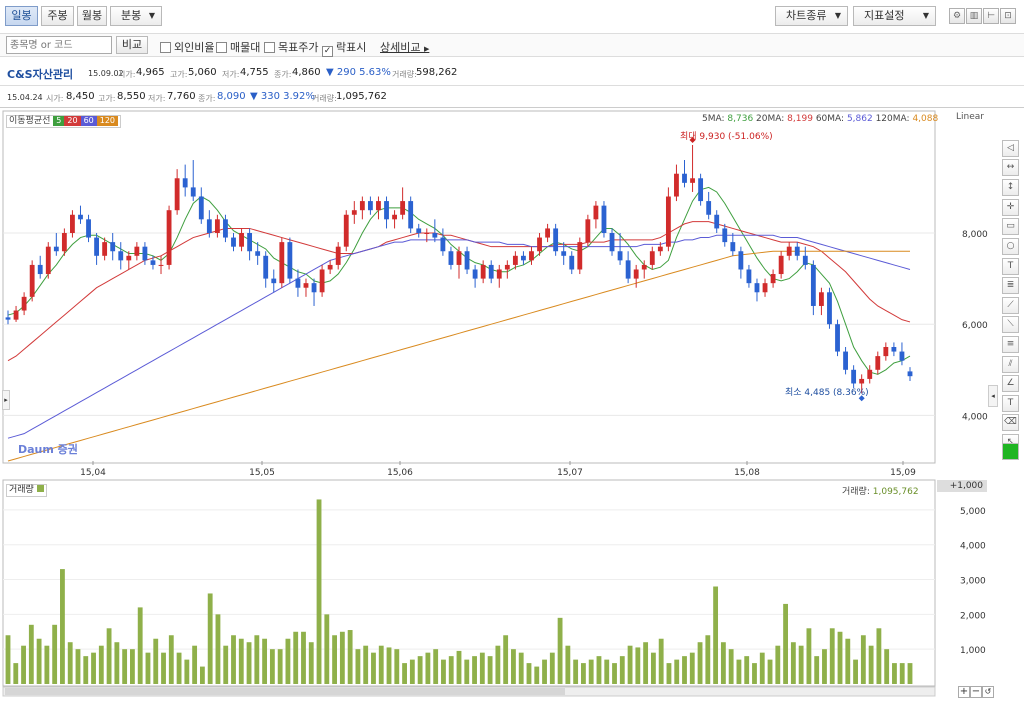 The height and width of the screenshot is (702, 1024). What do you see at coordinates (64, 121) in the screenshot?
I see `ma-legend: 이동평균선 5 20 60 120` at bounding box center [64, 121].